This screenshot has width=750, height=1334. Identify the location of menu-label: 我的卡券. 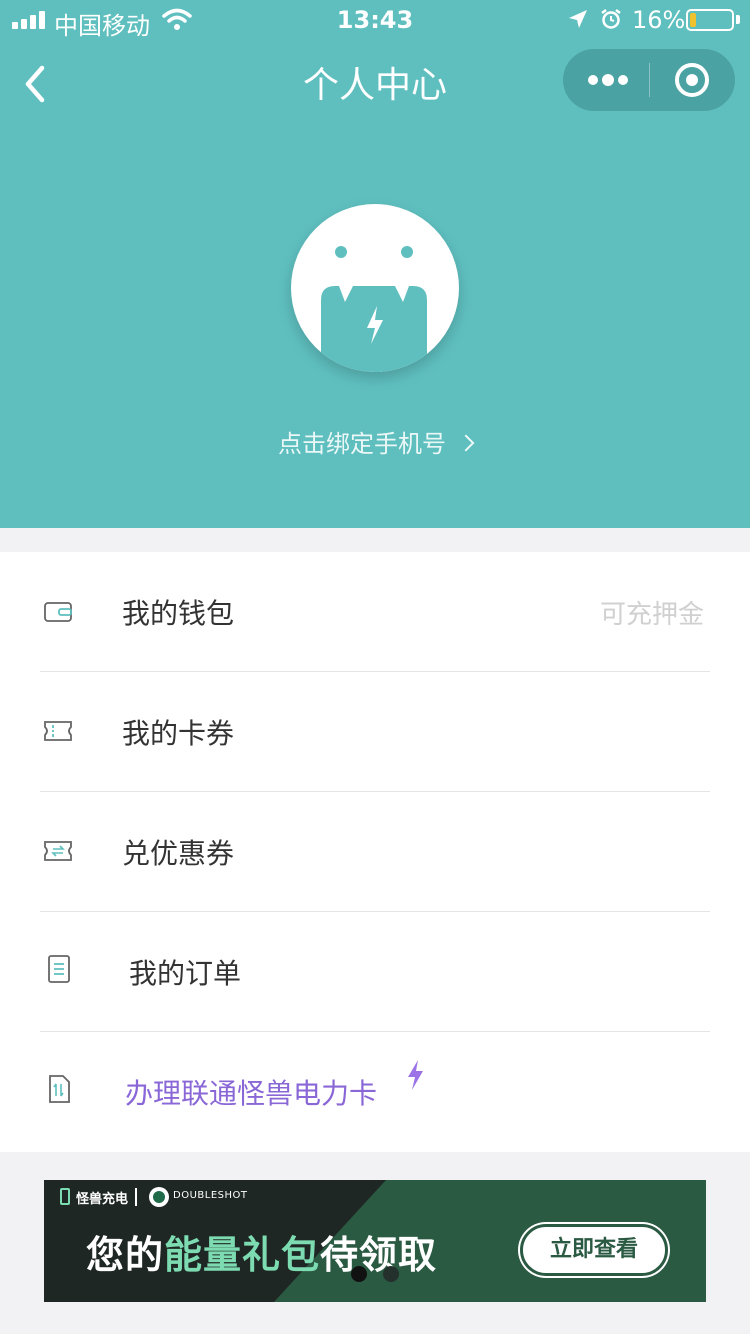
(178, 733).